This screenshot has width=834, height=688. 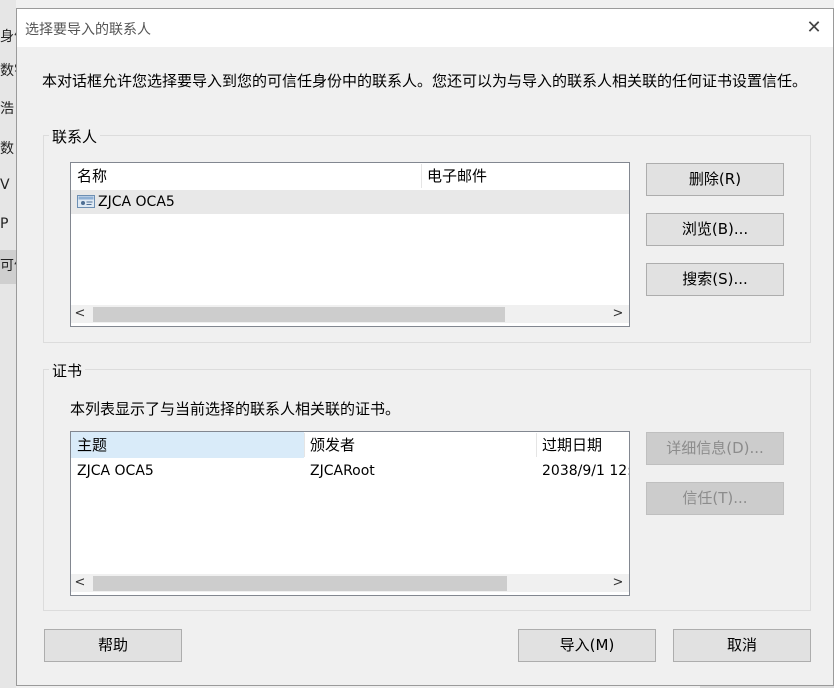 I want to click on background-text: P, so click(x=4, y=224).